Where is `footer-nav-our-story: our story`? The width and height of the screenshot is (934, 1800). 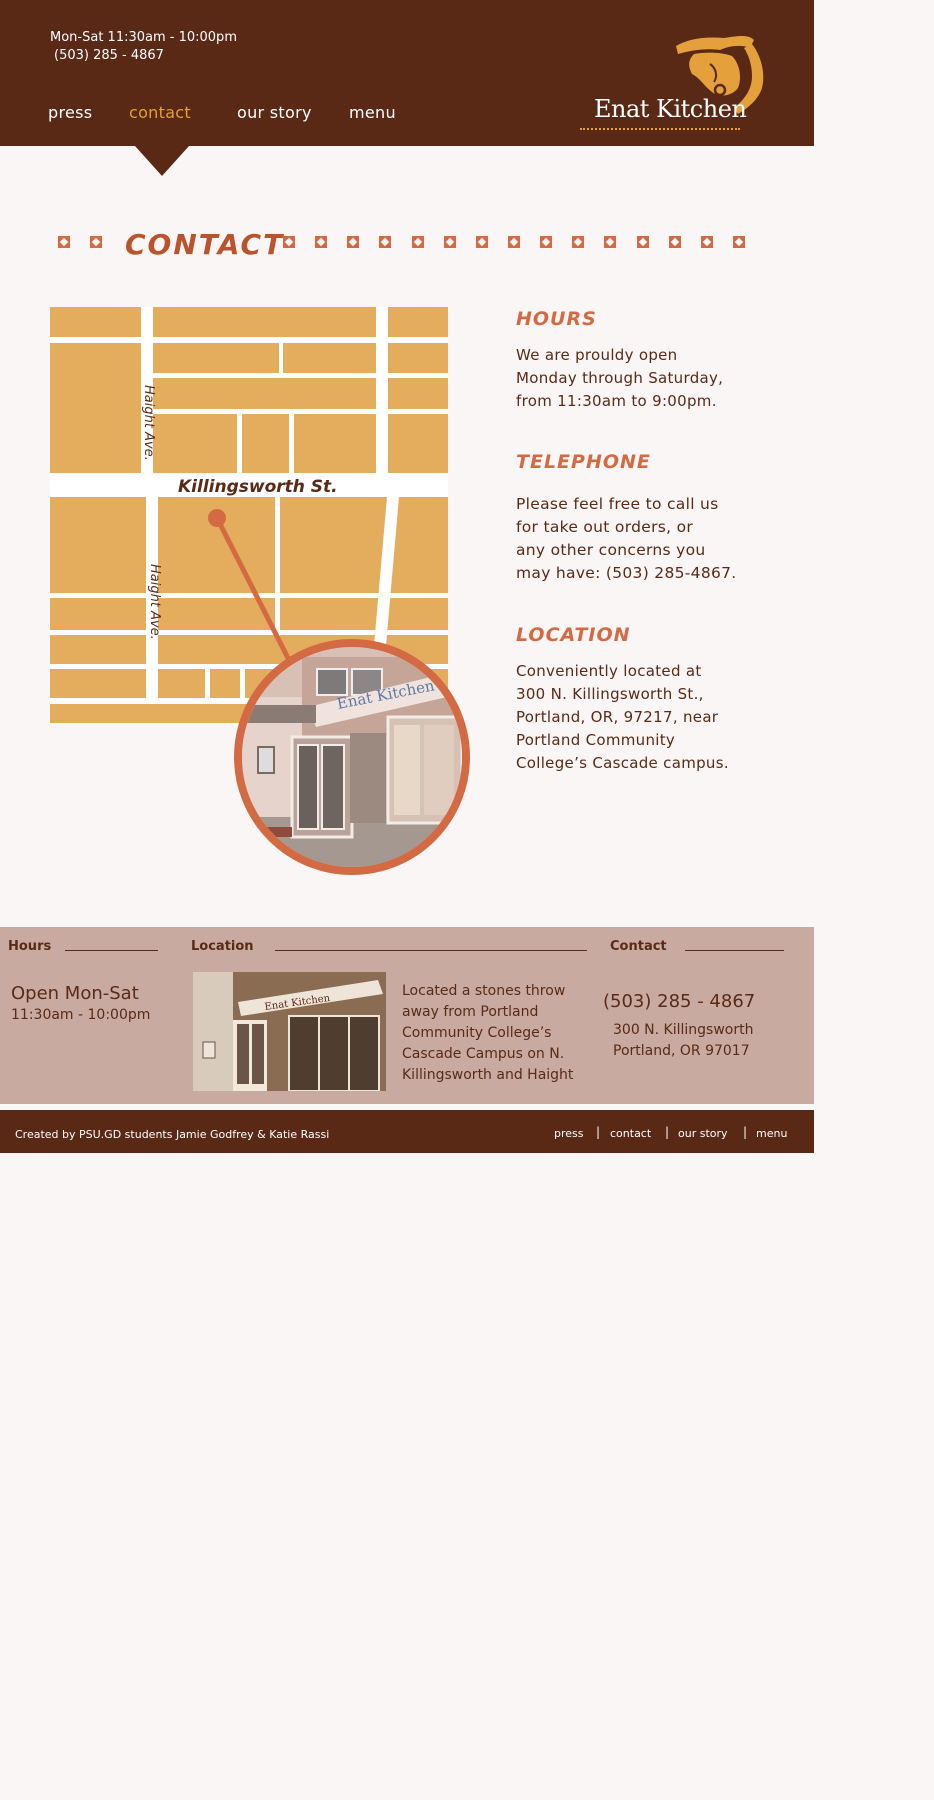
footer-nav-our-story: our story is located at coordinates (703, 1133).